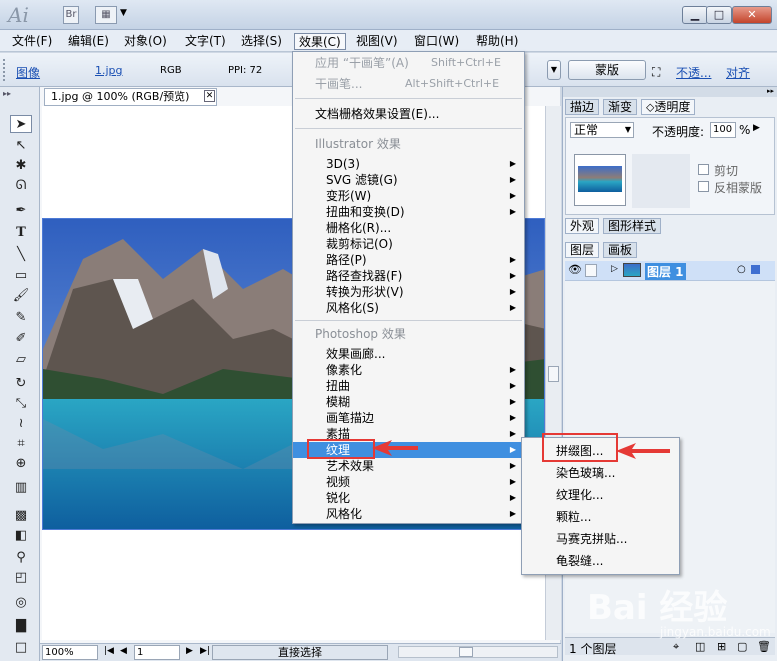 This screenshot has width=777, height=661. Describe the element at coordinates (21, 255) in the screenshot. I see `line-tool-icon: ╲` at that location.